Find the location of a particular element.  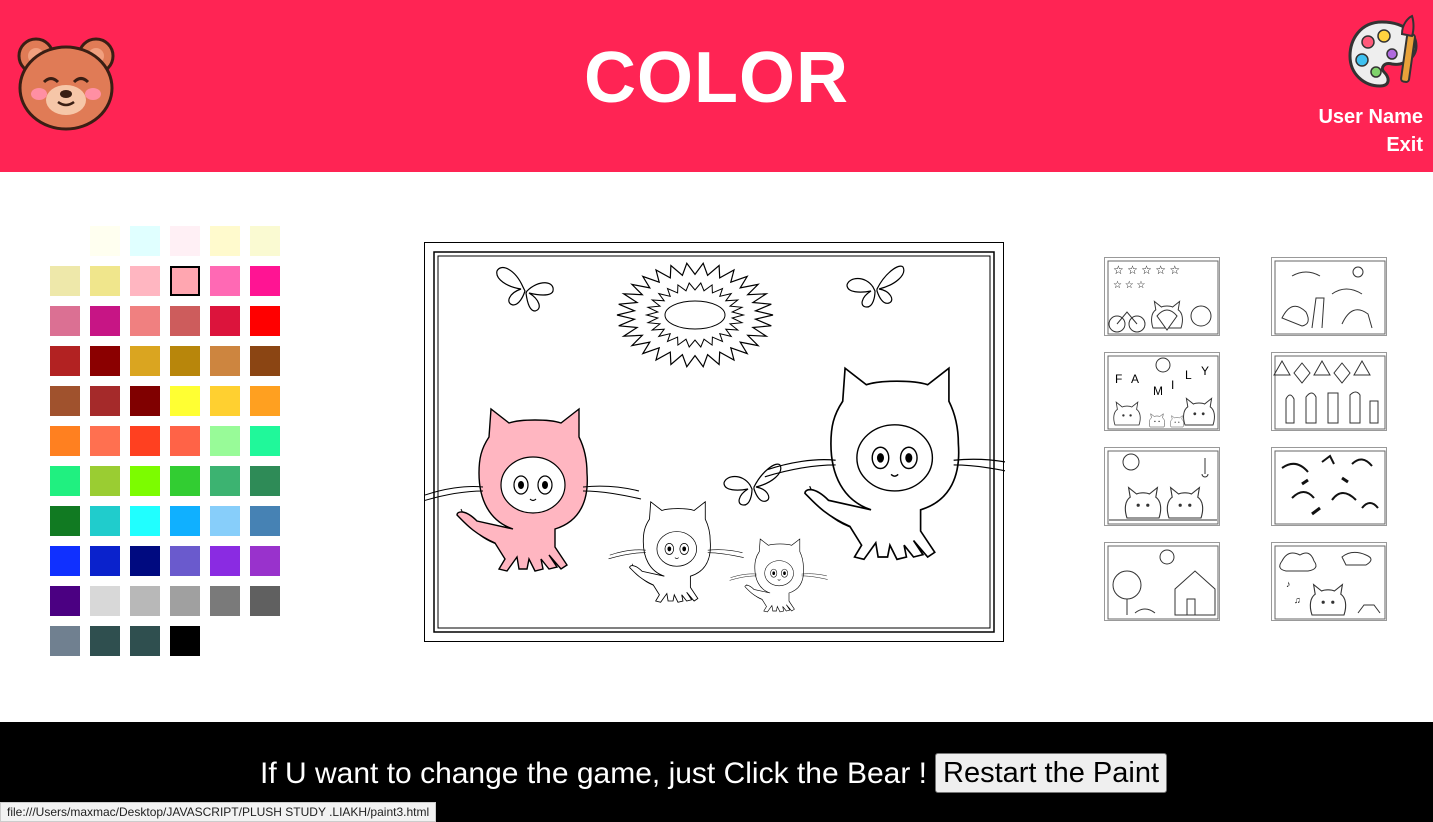

svg-text: A is located at coordinates (1135, 379).